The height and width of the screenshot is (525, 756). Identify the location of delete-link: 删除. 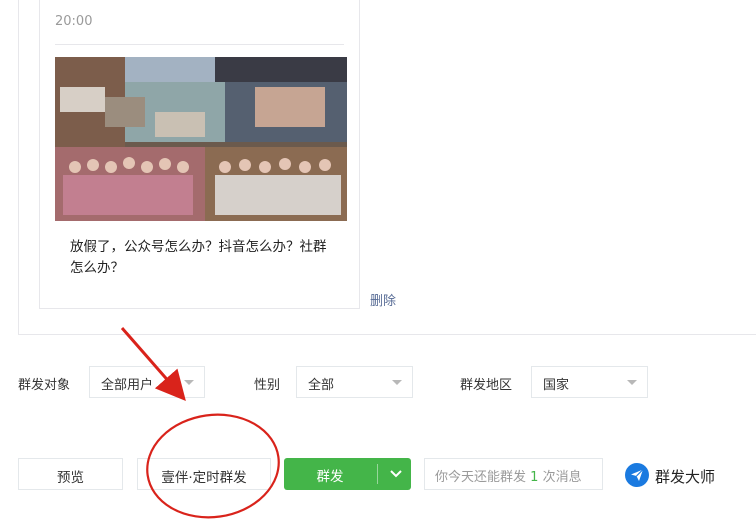
(383, 299).